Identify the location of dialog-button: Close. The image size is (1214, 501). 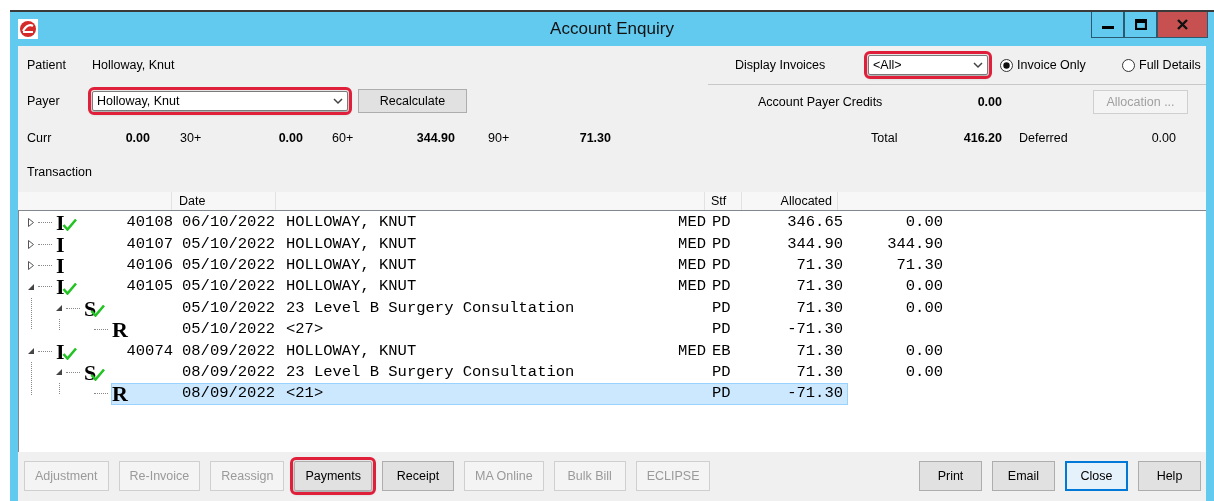
(1096, 476).